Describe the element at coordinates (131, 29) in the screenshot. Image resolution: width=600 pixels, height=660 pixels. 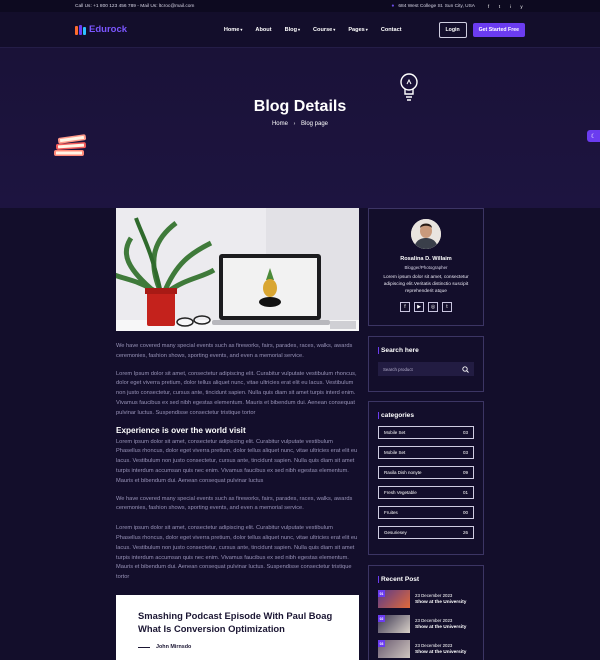
I see `logo: Edurock` at that location.